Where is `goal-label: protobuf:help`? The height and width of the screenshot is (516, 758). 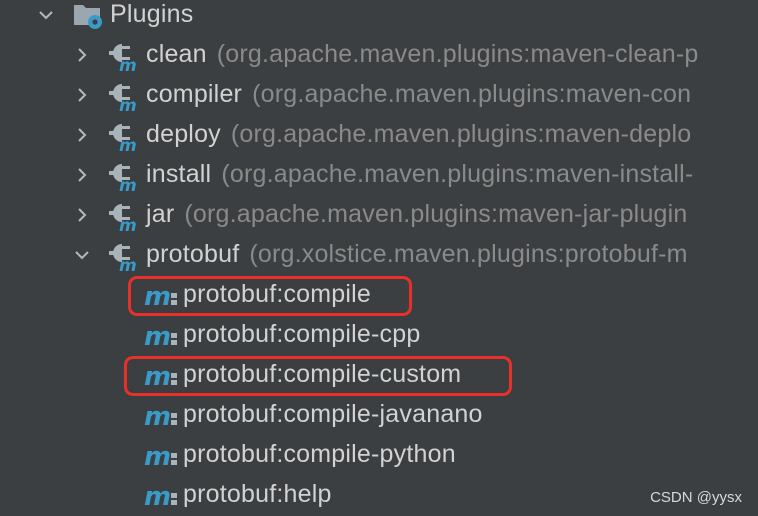
goal-label: protobuf:help is located at coordinates (257, 494).